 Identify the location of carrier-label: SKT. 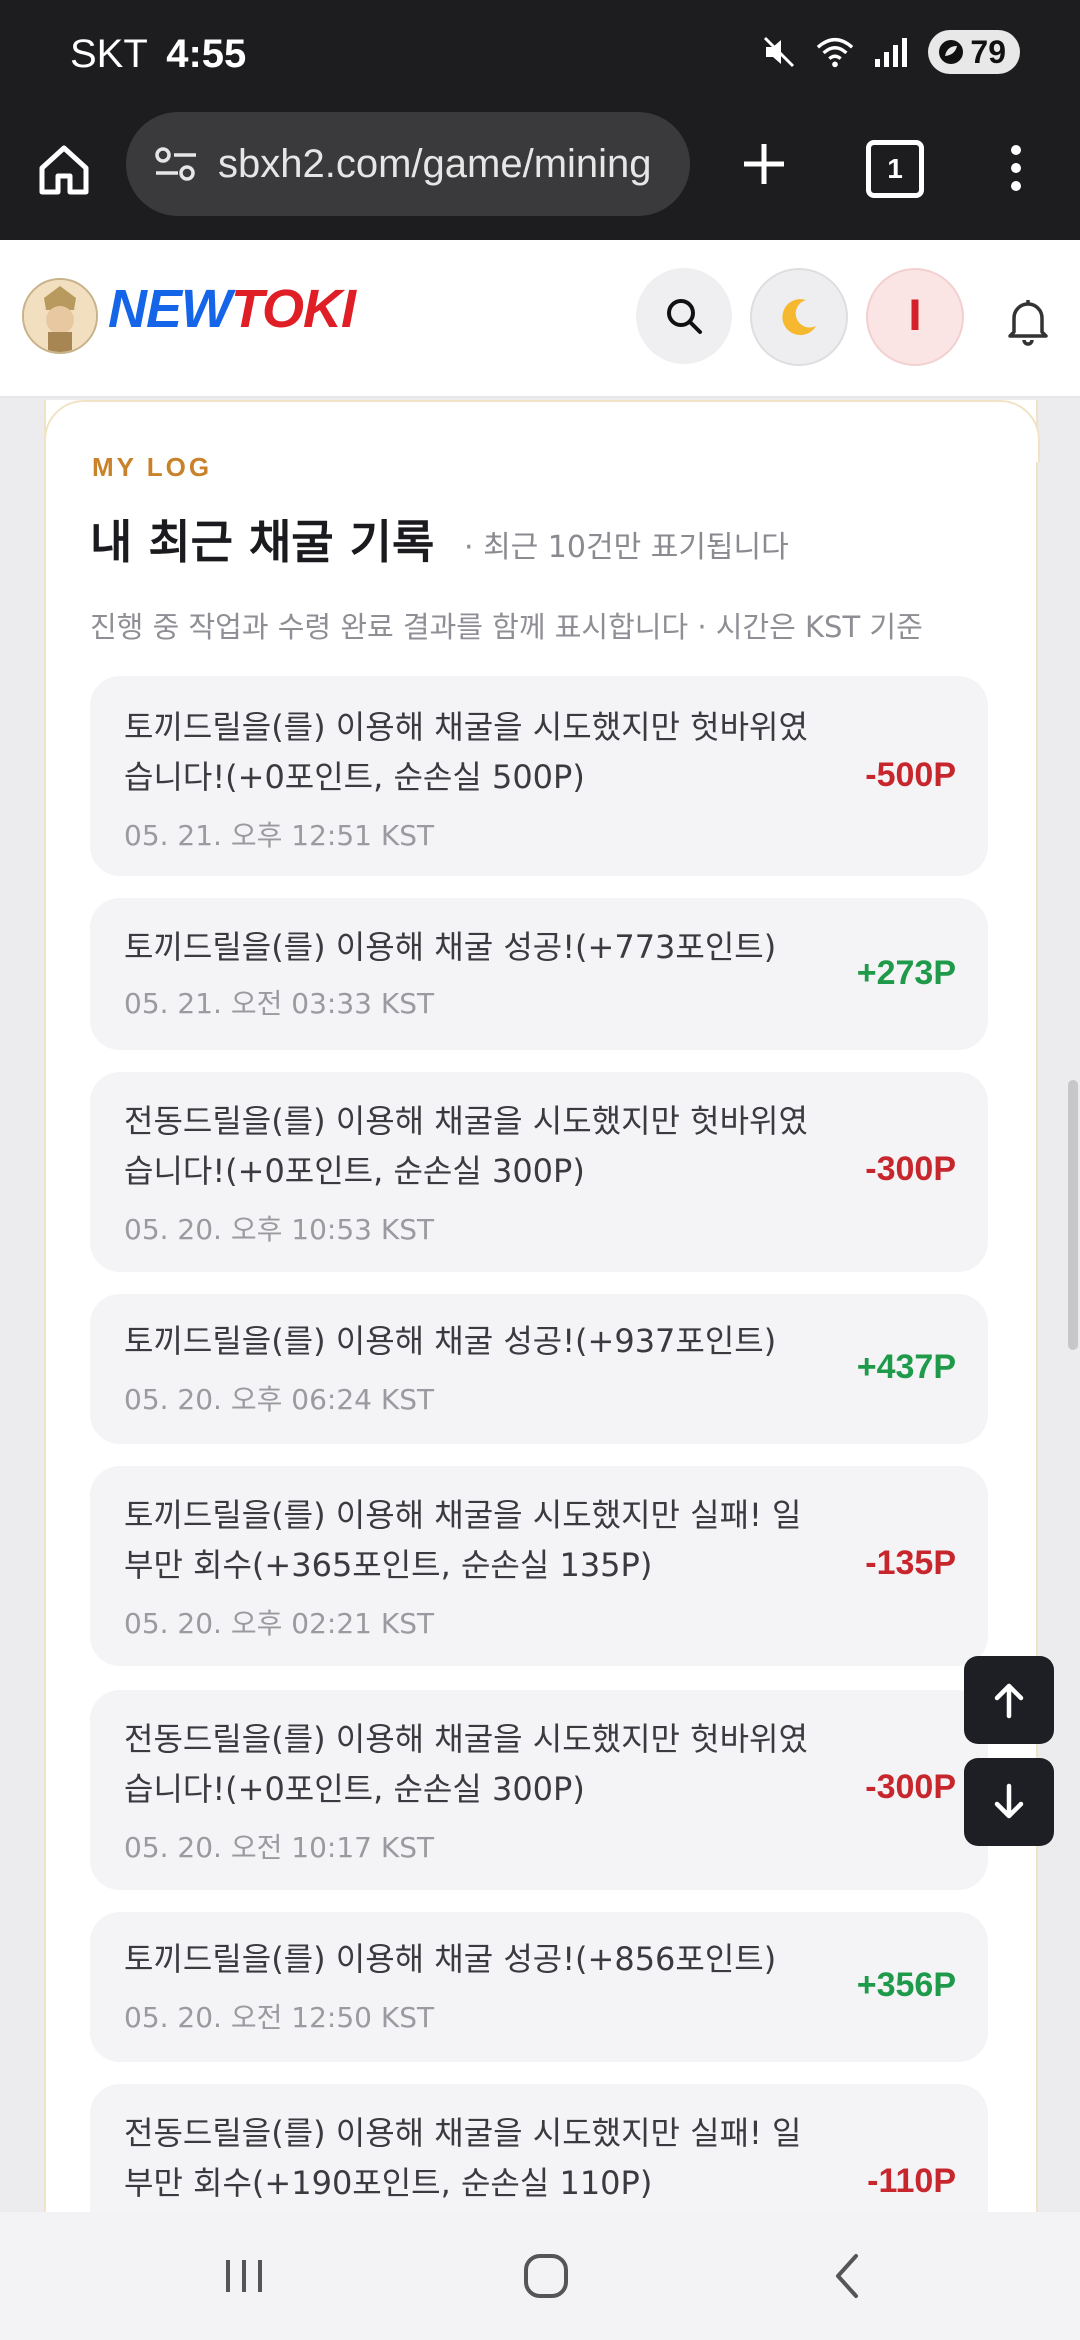
(109, 54).